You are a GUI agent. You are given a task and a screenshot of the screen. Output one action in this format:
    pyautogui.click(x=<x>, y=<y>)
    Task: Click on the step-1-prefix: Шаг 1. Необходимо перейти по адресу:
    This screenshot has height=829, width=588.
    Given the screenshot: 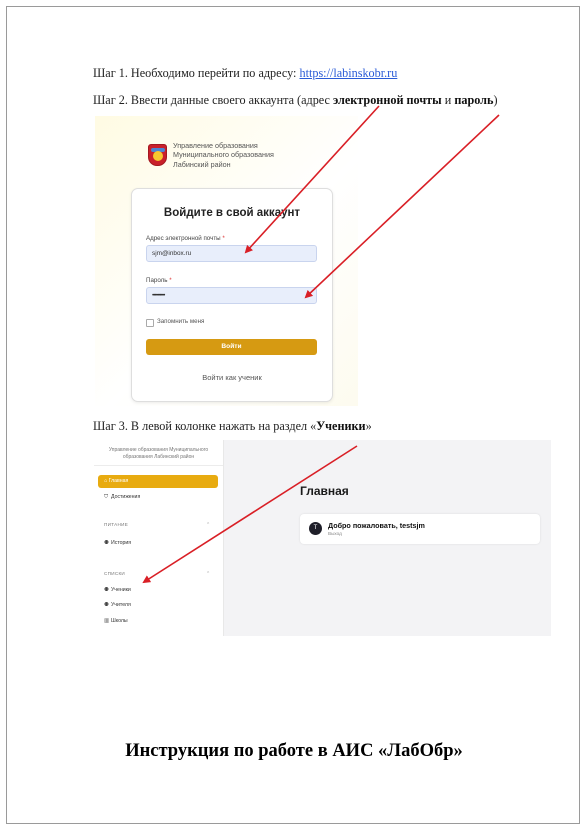 What is the action you would take?
    pyautogui.click(x=196, y=73)
    